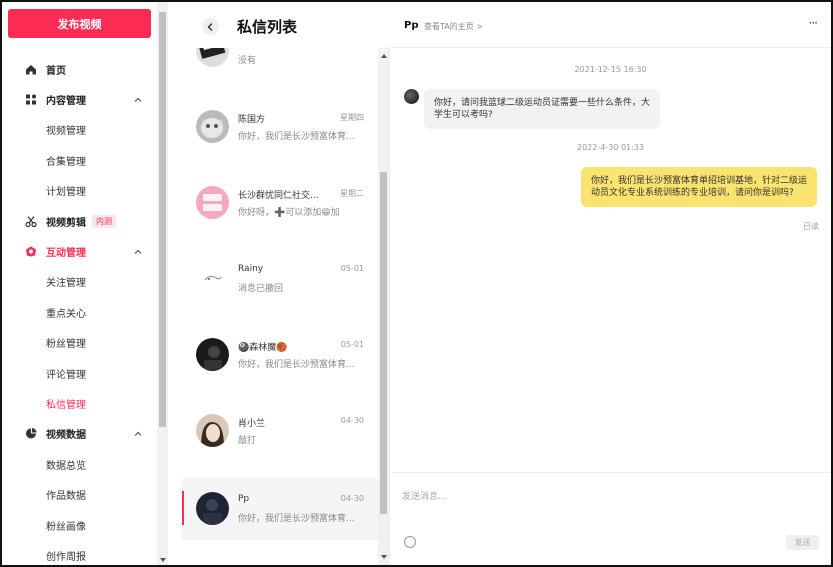 Image resolution: width=833 pixels, height=567 pixels. I want to click on conversation-name: 山岩, so click(247, 48).